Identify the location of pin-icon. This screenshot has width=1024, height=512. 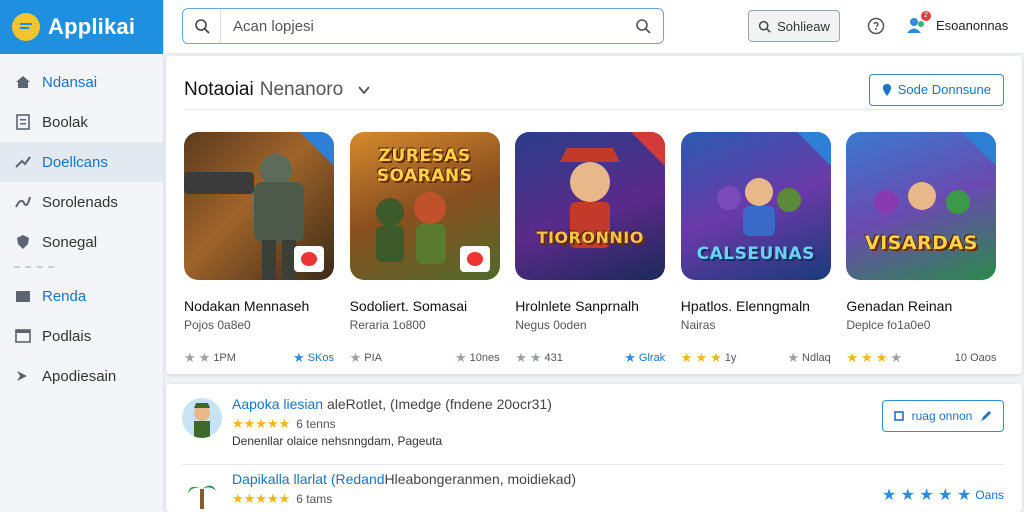
(886, 89).